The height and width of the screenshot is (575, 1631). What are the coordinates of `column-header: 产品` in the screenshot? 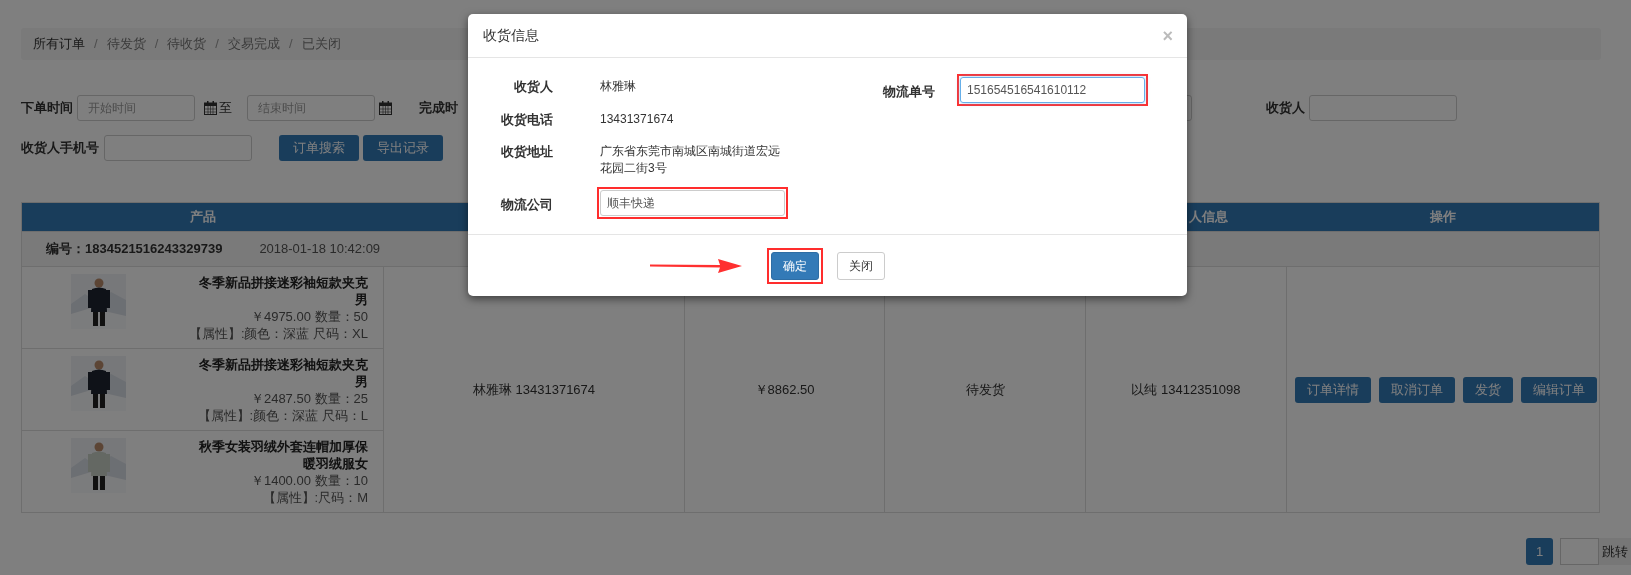 It's located at (202, 217).